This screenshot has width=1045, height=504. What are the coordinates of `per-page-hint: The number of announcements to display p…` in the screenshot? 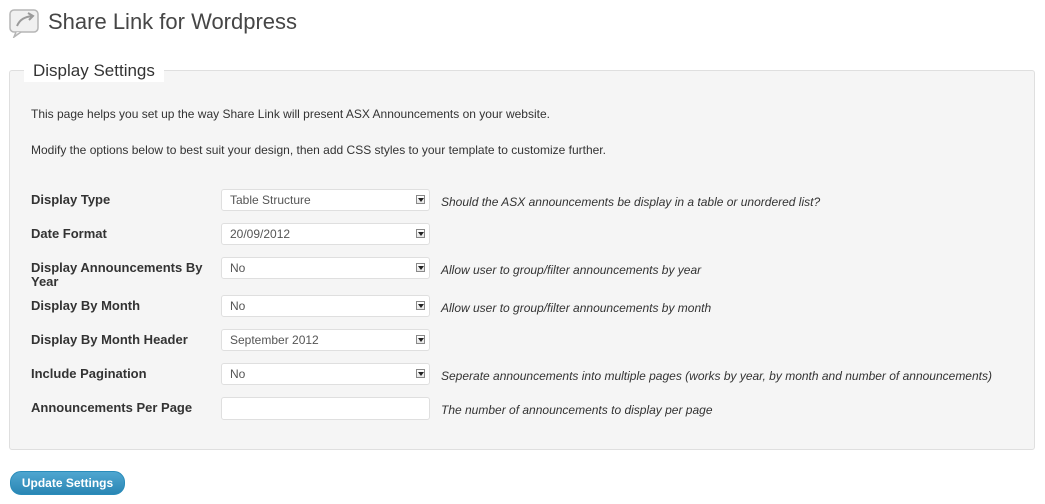 It's located at (577, 410).